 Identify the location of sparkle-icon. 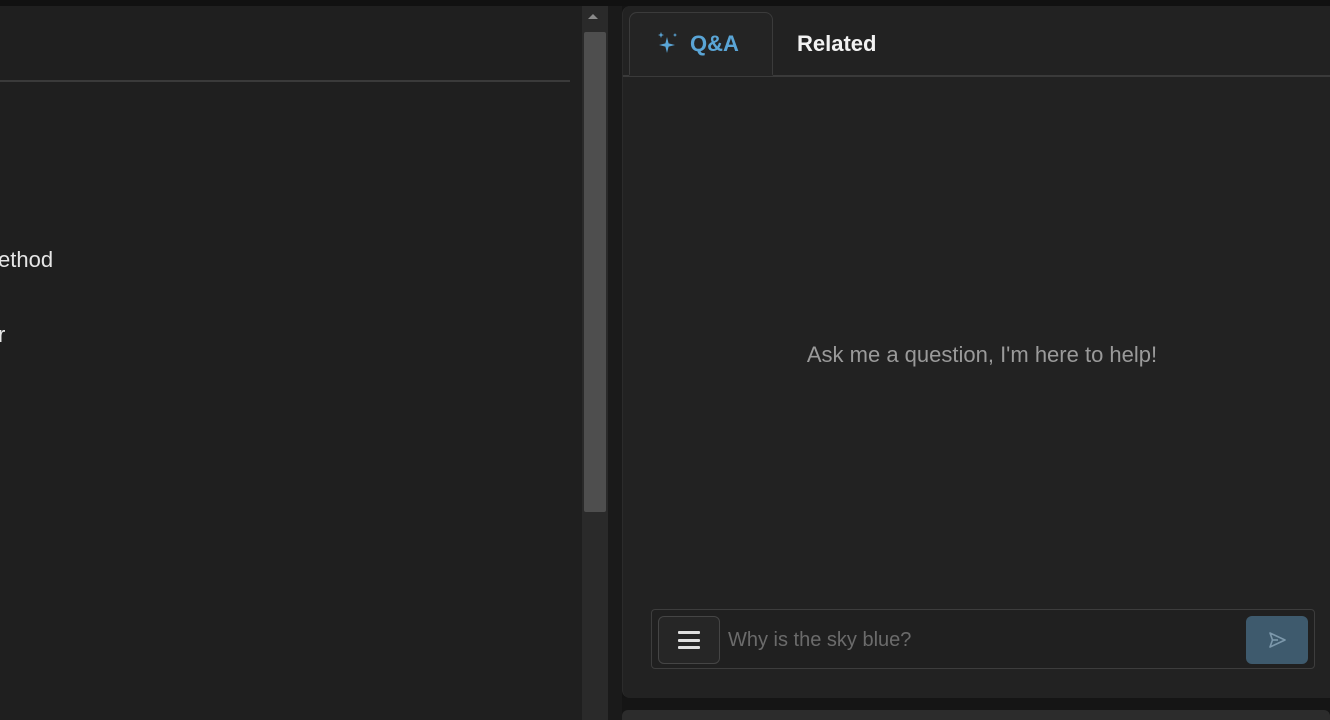
(667, 42).